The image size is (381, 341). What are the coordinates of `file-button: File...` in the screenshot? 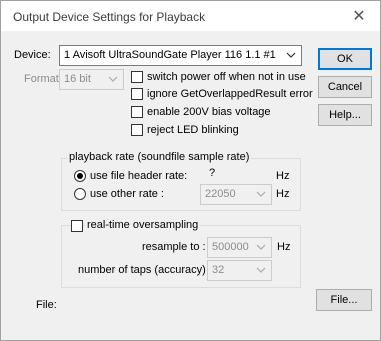 It's located at (344, 300).